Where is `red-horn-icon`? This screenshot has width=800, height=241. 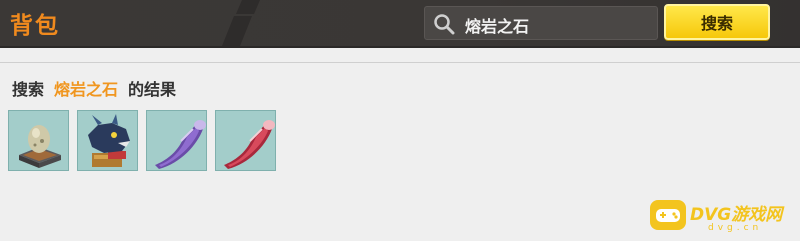
red-horn-icon is located at coordinates (249, 144).